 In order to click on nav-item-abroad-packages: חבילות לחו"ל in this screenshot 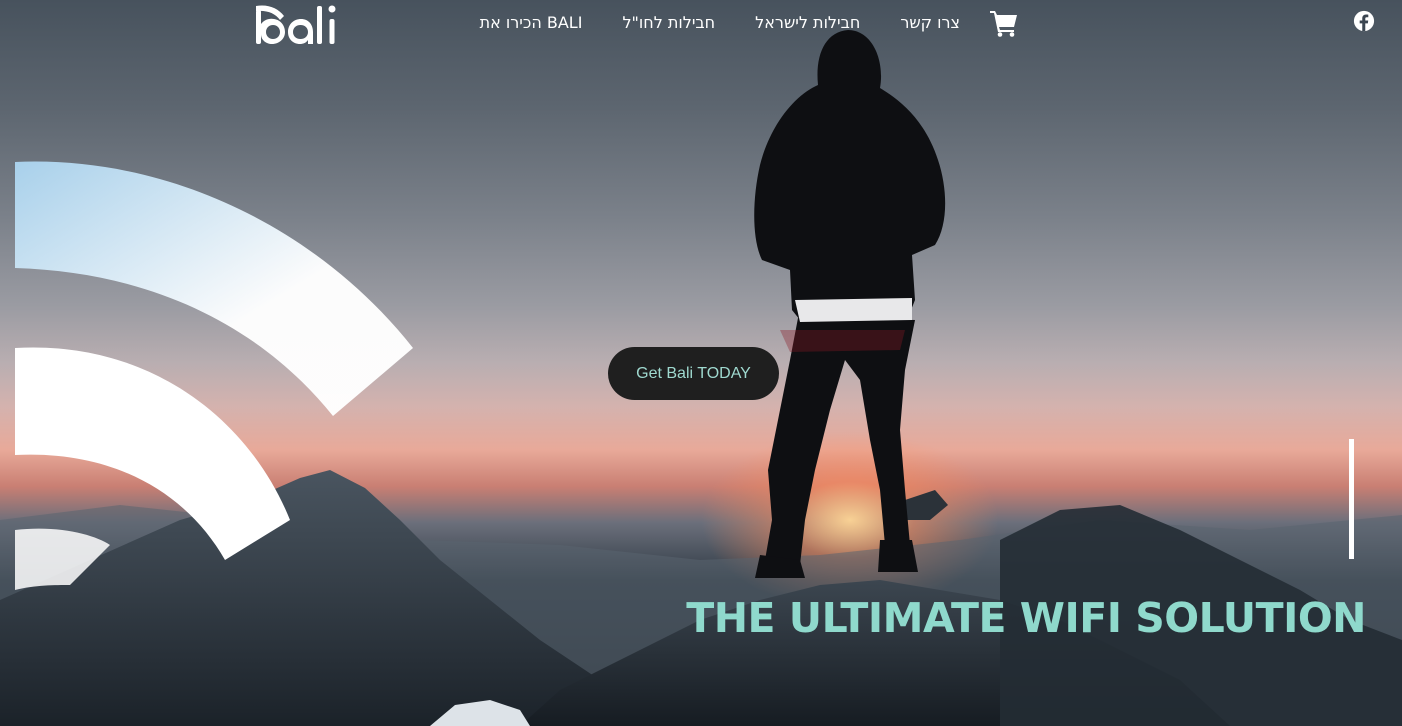, I will do `click(668, 22)`.